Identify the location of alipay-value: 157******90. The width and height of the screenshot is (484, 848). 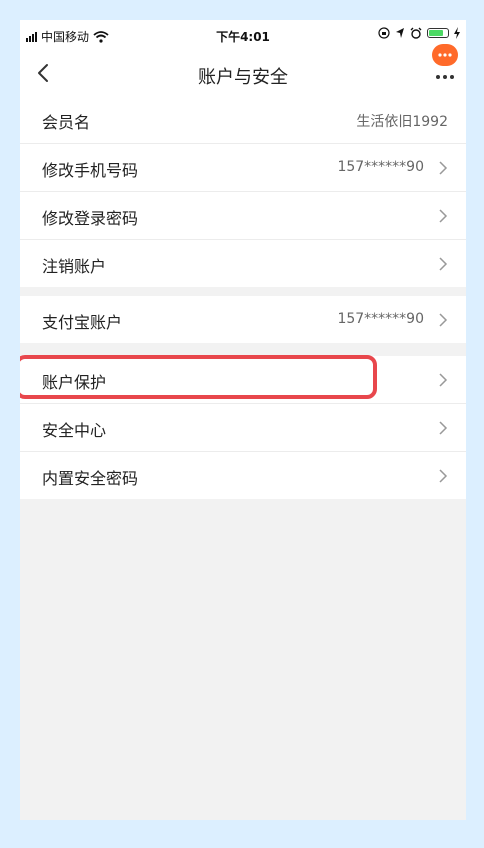
(380, 319).